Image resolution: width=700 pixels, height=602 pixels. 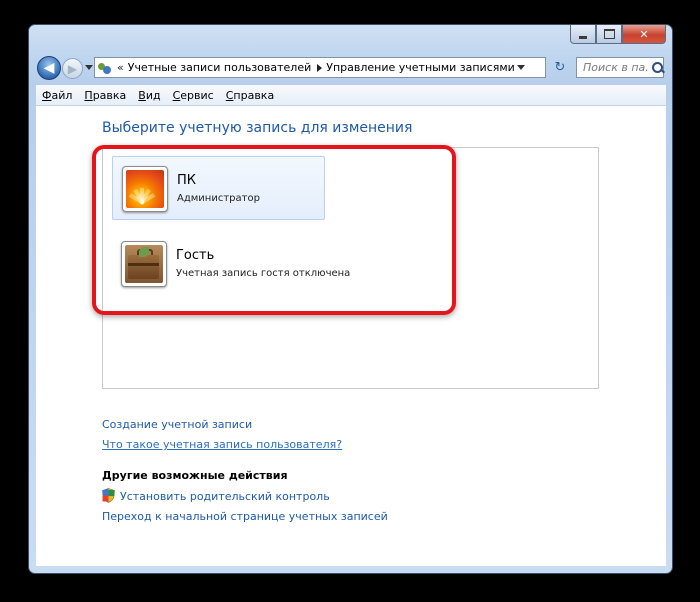 What do you see at coordinates (177, 424) in the screenshot?
I see `create-account-link: Создание учетной записи` at bounding box center [177, 424].